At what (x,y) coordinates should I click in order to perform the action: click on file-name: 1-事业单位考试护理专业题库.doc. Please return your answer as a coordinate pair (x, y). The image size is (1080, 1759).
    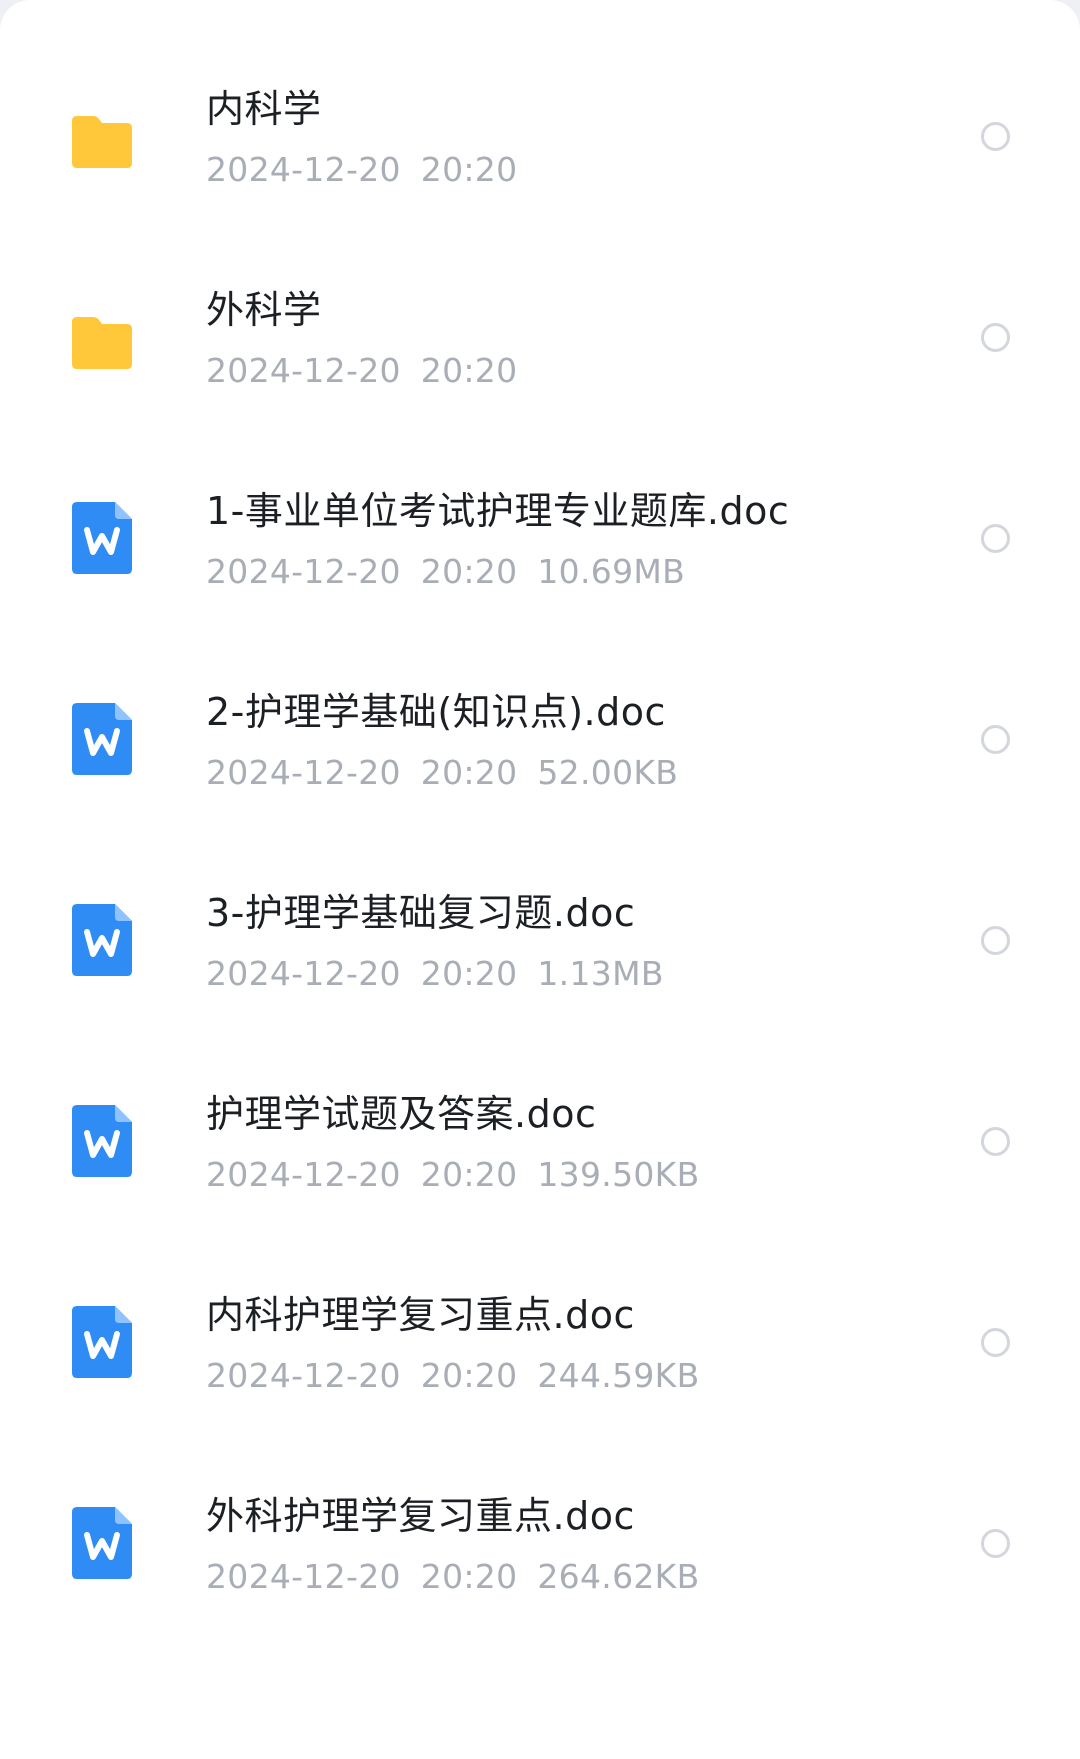
    Looking at the image, I should click on (498, 511).